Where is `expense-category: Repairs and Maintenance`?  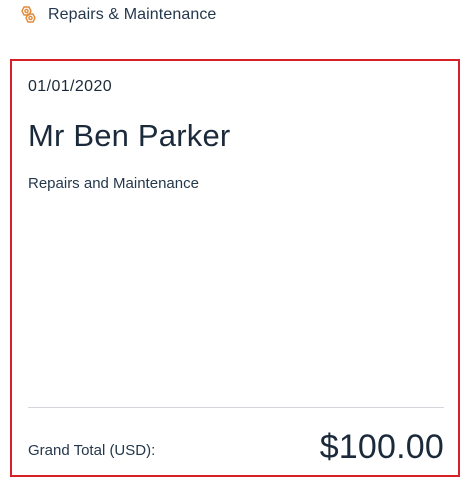
expense-category: Repairs and Maintenance is located at coordinates (113, 183).